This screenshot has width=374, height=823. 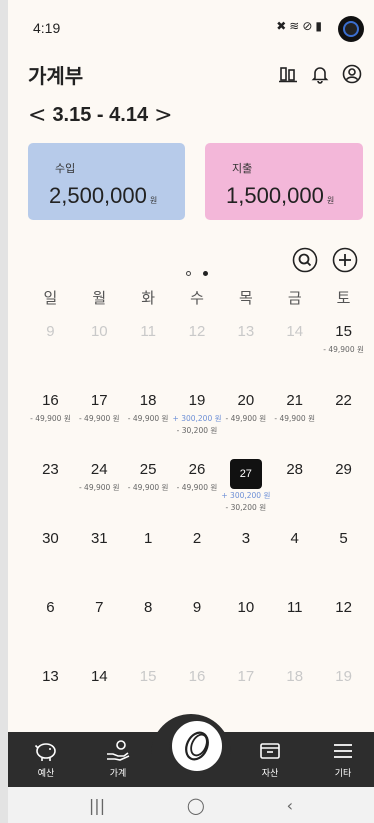 I want to click on calendar-day: 6, so click(x=50, y=626).